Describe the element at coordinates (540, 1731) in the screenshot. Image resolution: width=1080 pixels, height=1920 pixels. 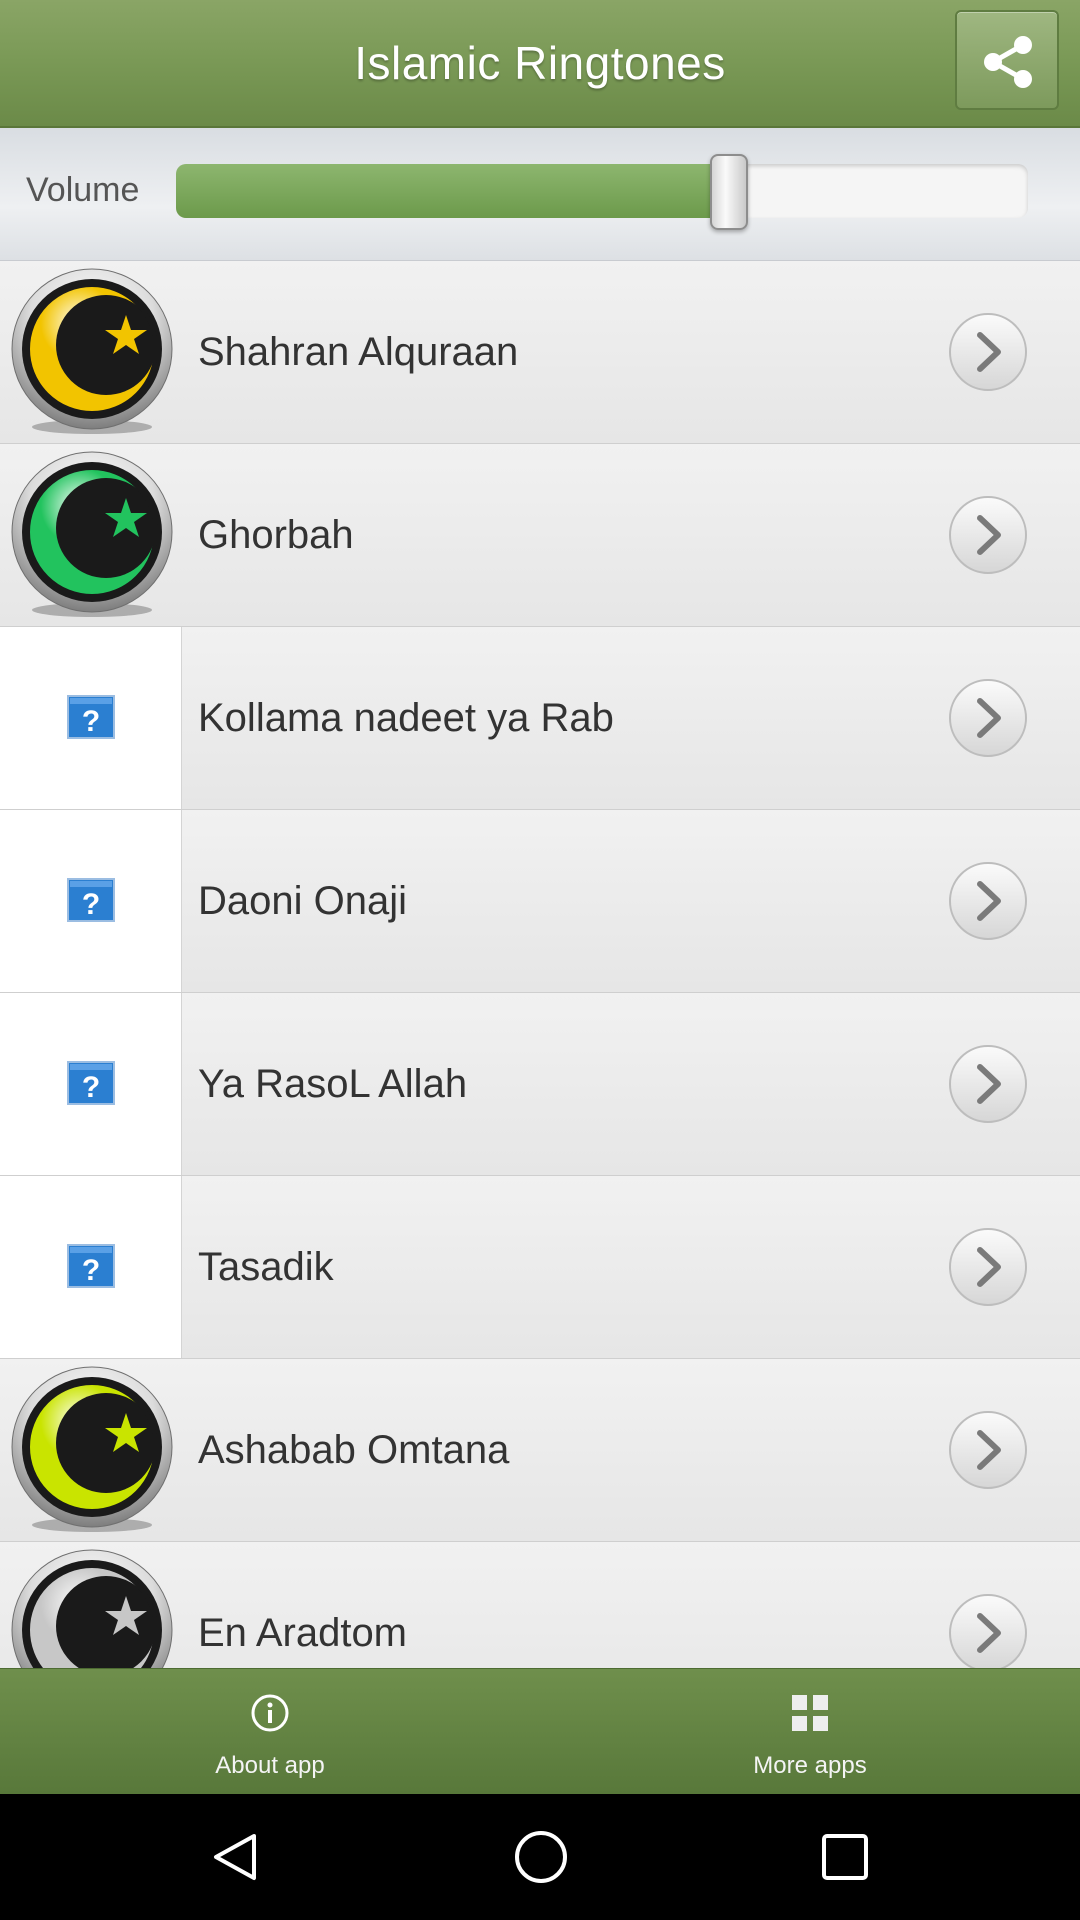
I see `bottom-bar: About app More apps` at that location.